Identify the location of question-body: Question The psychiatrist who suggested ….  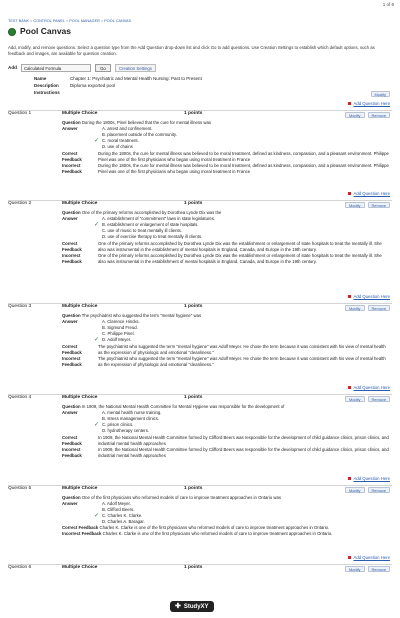
(226, 340).